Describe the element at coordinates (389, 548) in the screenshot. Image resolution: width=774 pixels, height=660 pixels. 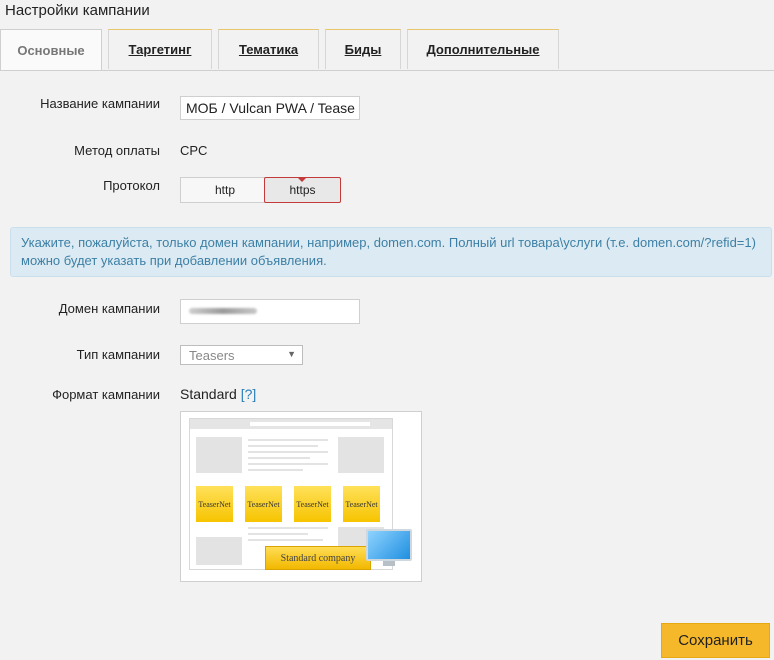
I see `monitor-icon` at that location.